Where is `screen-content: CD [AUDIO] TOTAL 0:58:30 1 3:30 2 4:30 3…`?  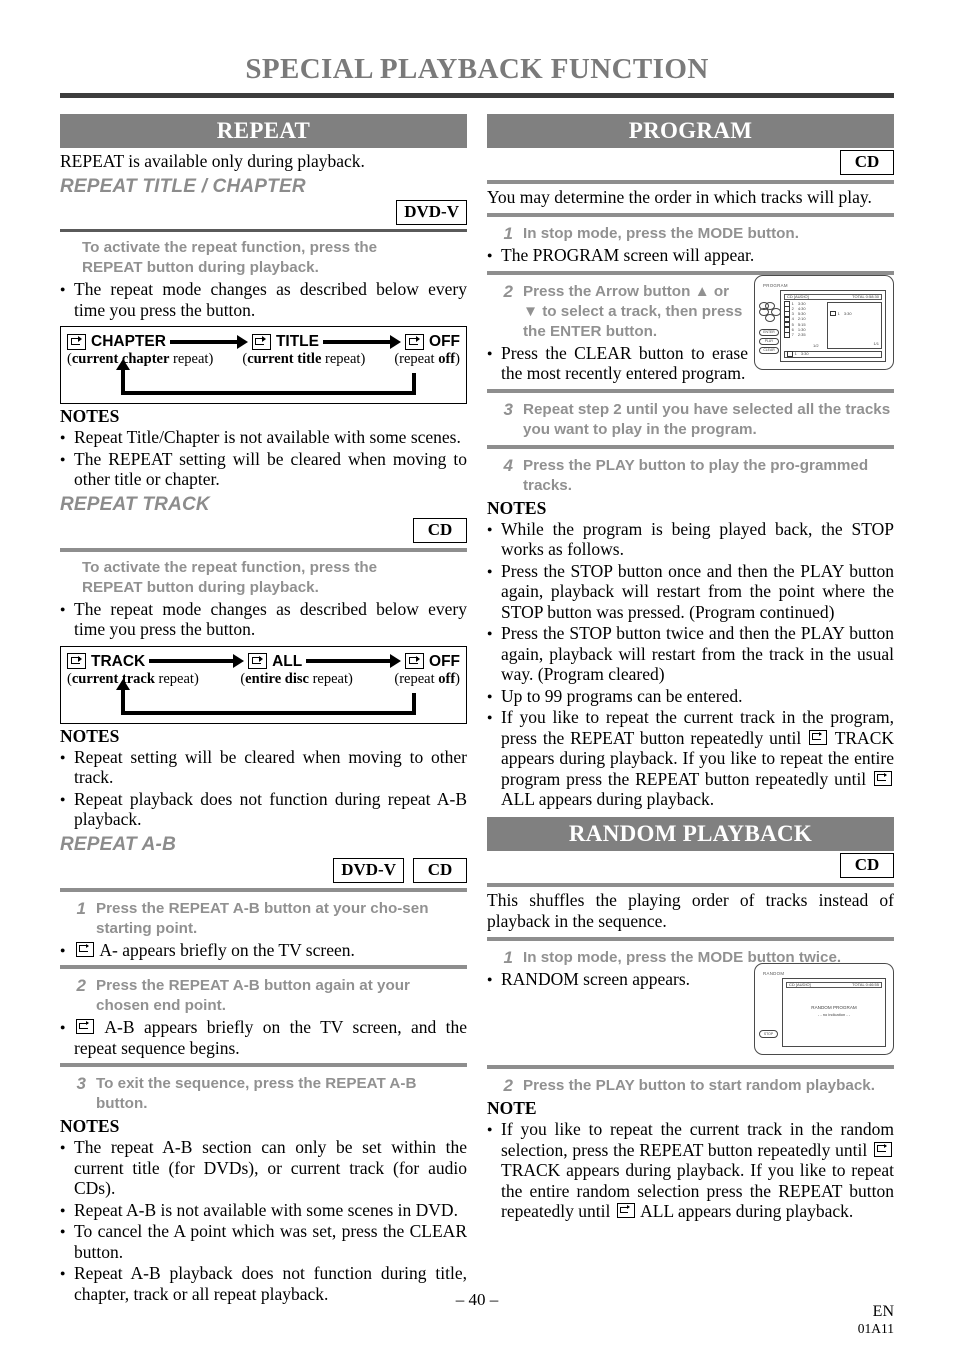
screen-content: CD [AUDIO] TOTAL 0:58:30 1 3:30 2 4:30 3… is located at coordinates (833, 325).